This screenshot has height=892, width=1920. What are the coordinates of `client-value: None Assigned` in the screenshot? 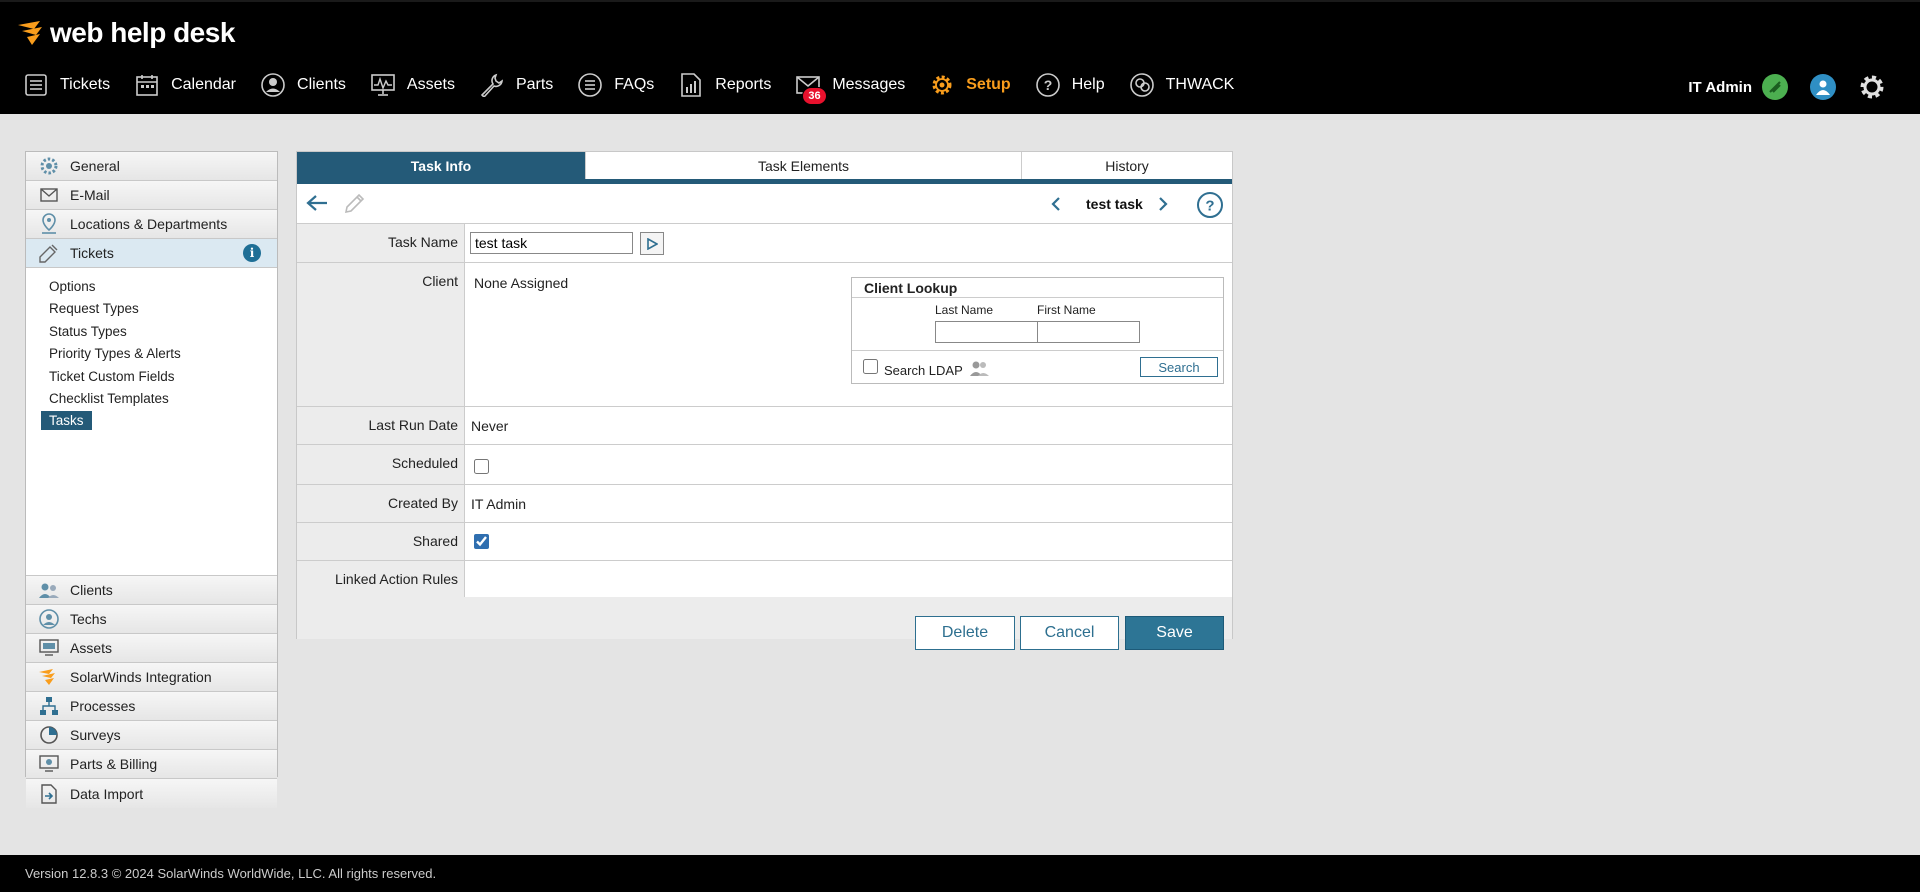 It's located at (521, 283).